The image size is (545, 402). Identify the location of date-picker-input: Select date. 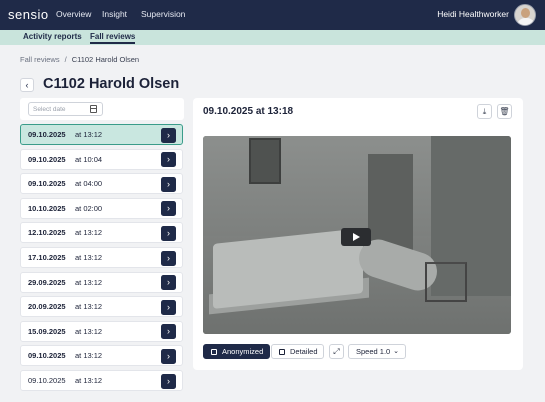
(65, 109).